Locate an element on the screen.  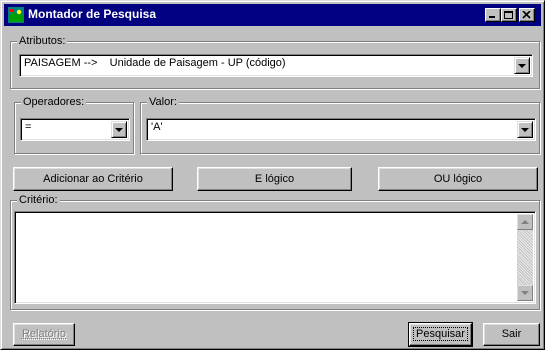
close-icon is located at coordinates (527, 15).